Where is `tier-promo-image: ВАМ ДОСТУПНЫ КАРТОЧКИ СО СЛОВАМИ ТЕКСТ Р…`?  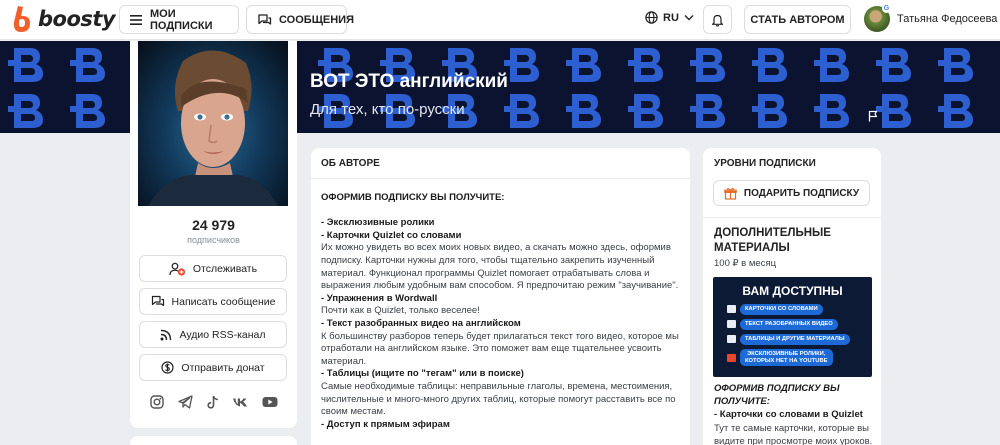
tier-promo-image: ВАМ ДОСТУПНЫ КАРТОЧКИ СО СЛОВАМИ ТЕКСТ Р… is located at coordinates (792, 327).